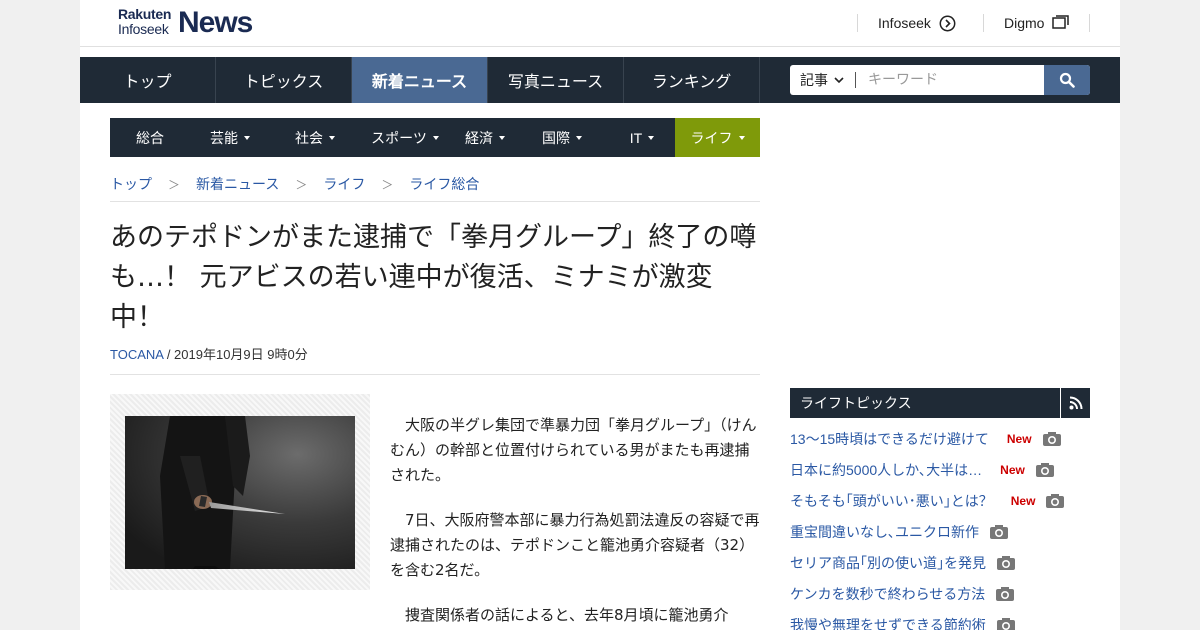  I want to click on topic-item: 日本に約5000人しか､大半は… New, so click(940, 469).